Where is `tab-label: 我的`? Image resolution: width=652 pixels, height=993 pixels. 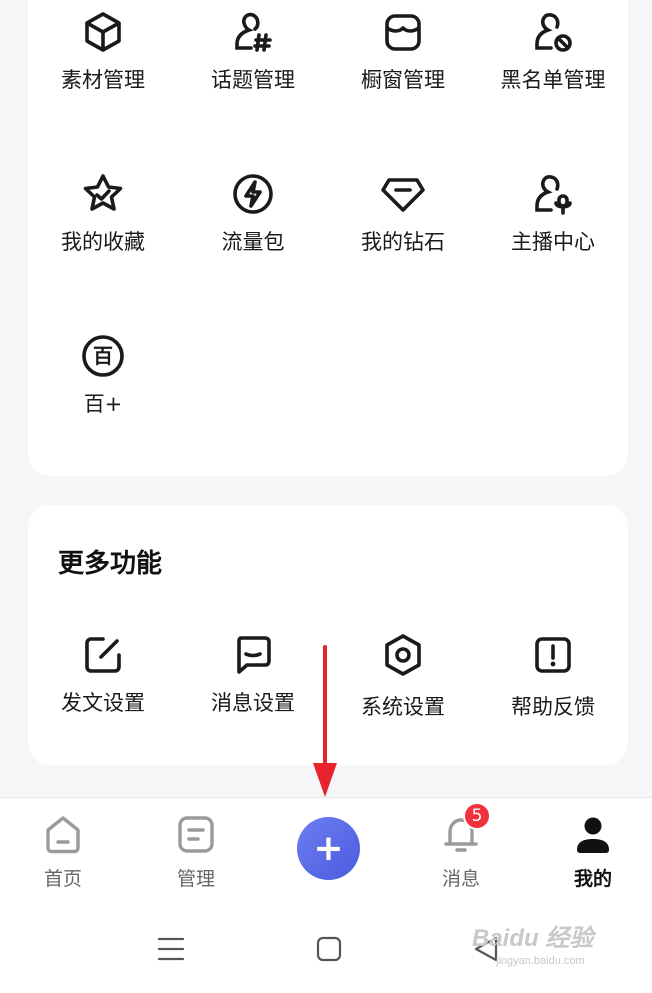 tab-label: 我的 is located at coordinates (592, 879).